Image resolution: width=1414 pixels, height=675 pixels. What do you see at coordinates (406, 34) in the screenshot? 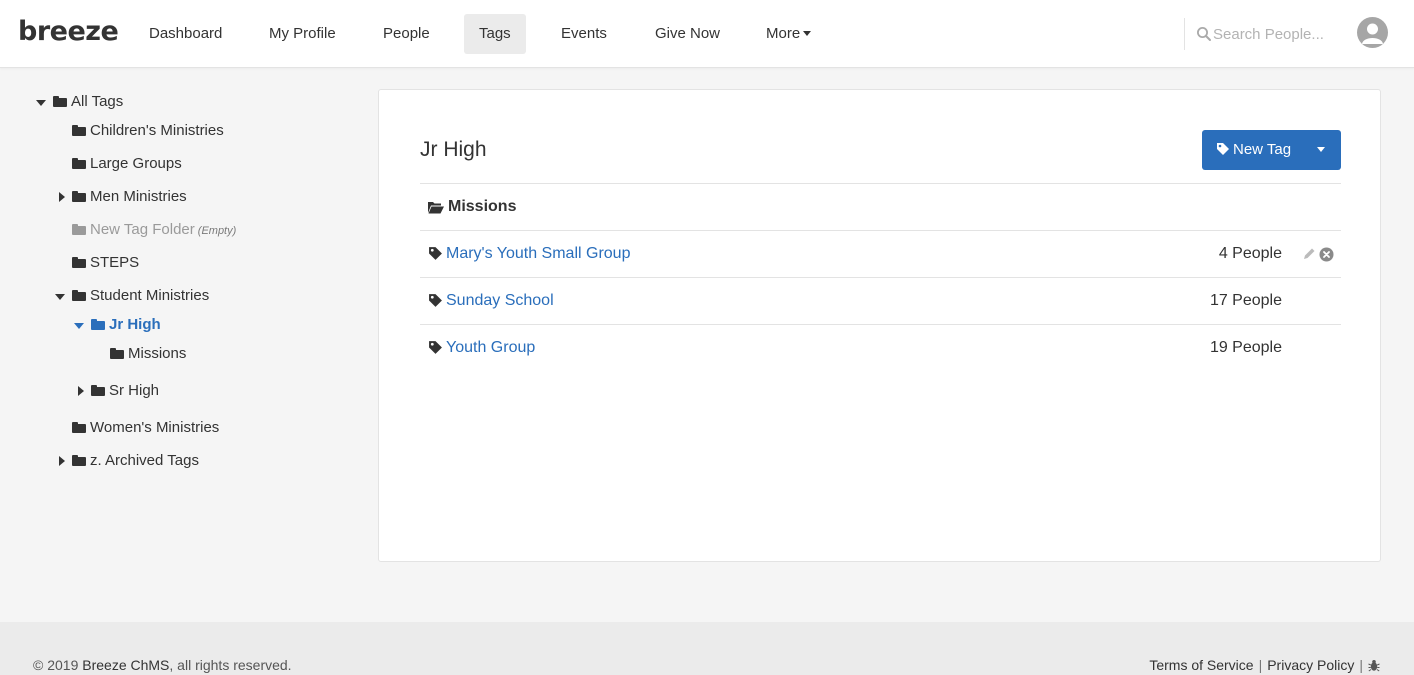
I see `nav-people: People` at bounding box center [406, 34].